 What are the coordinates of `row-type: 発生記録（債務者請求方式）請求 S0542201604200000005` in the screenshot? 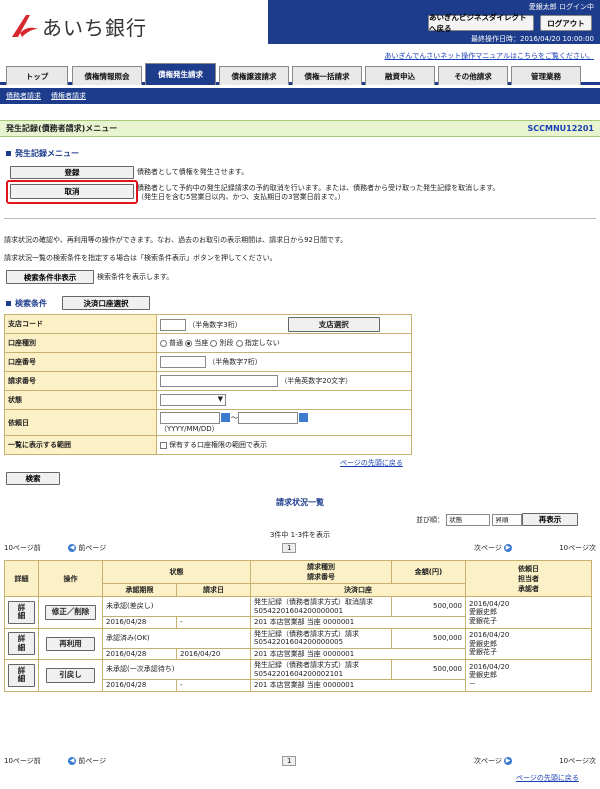 It's located at (321, 638).